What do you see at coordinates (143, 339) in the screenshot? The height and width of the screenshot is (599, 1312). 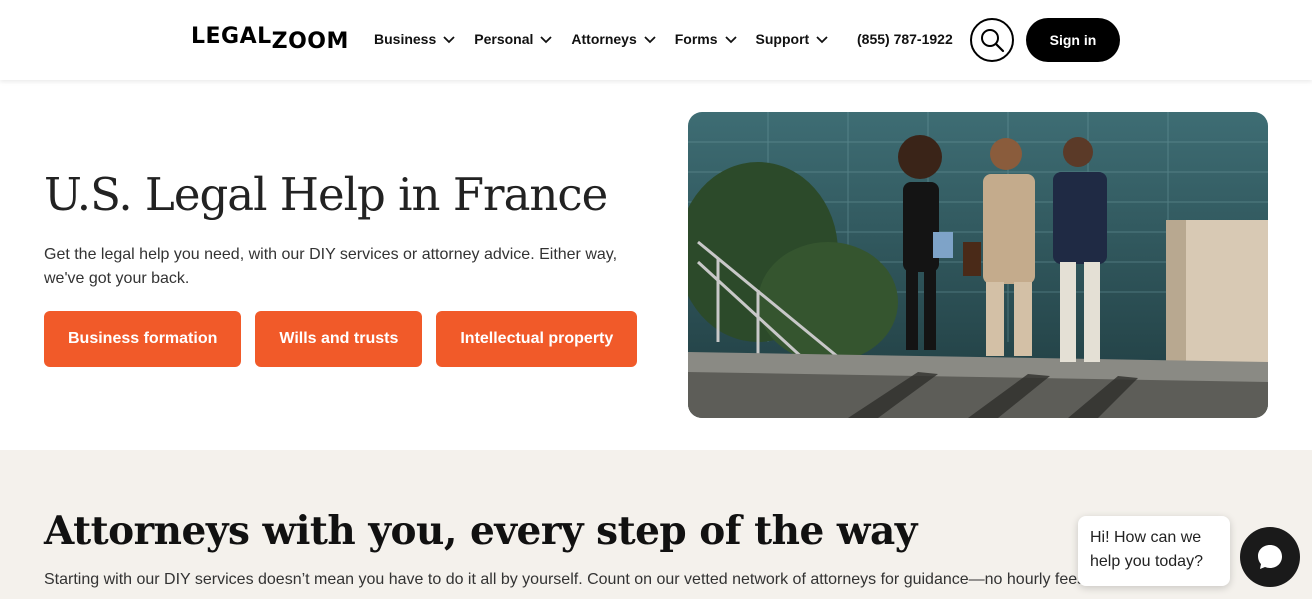 I see `business-formation-button: Business formation` at bounding box center [143, 339].